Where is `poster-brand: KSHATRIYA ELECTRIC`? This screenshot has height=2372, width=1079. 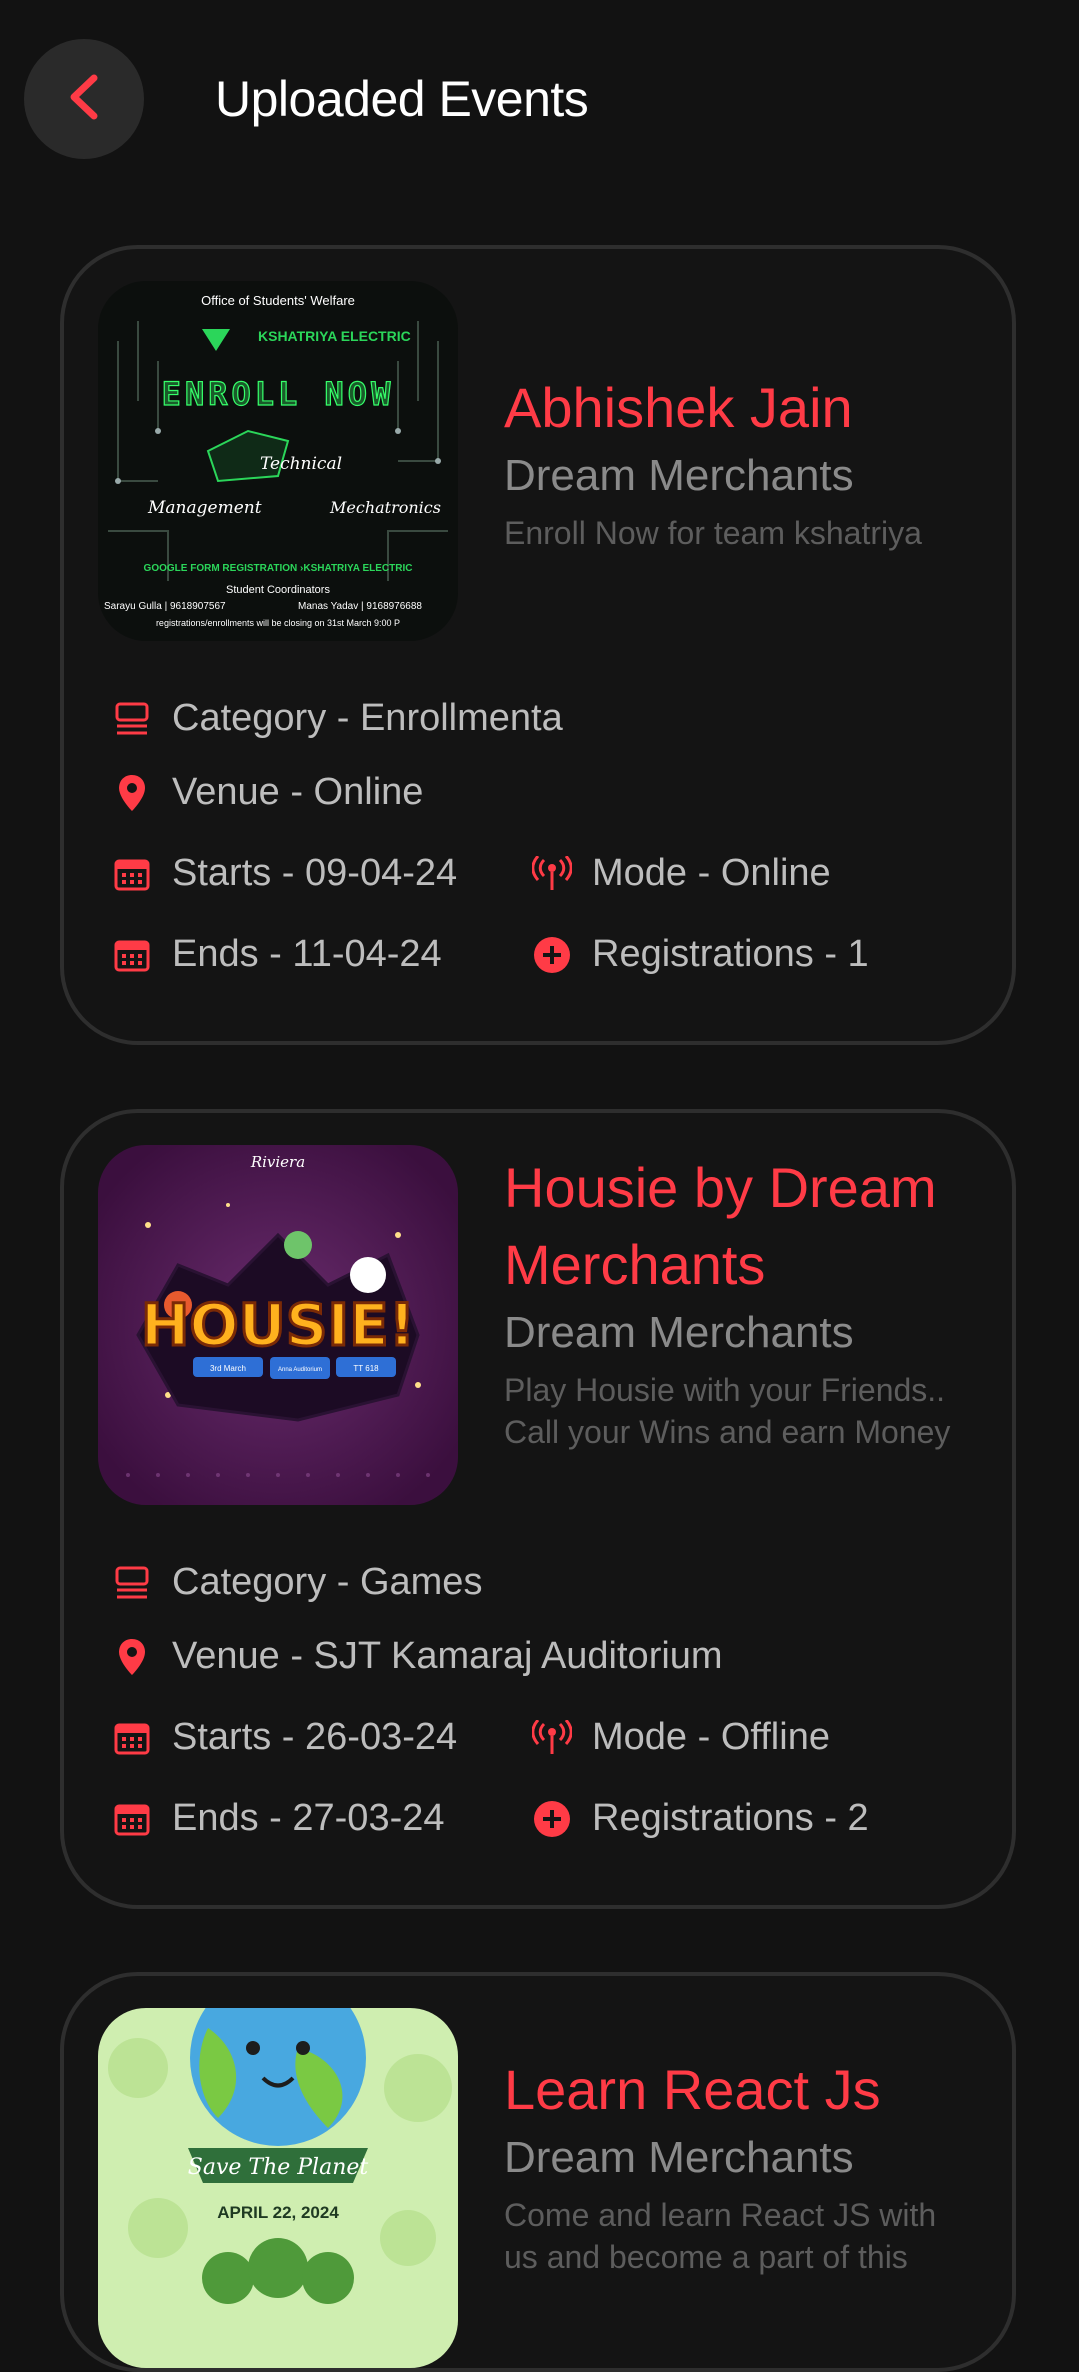
poster-brand: KSHATRIYA ELECTRIC is located at coordinates (334, 336).